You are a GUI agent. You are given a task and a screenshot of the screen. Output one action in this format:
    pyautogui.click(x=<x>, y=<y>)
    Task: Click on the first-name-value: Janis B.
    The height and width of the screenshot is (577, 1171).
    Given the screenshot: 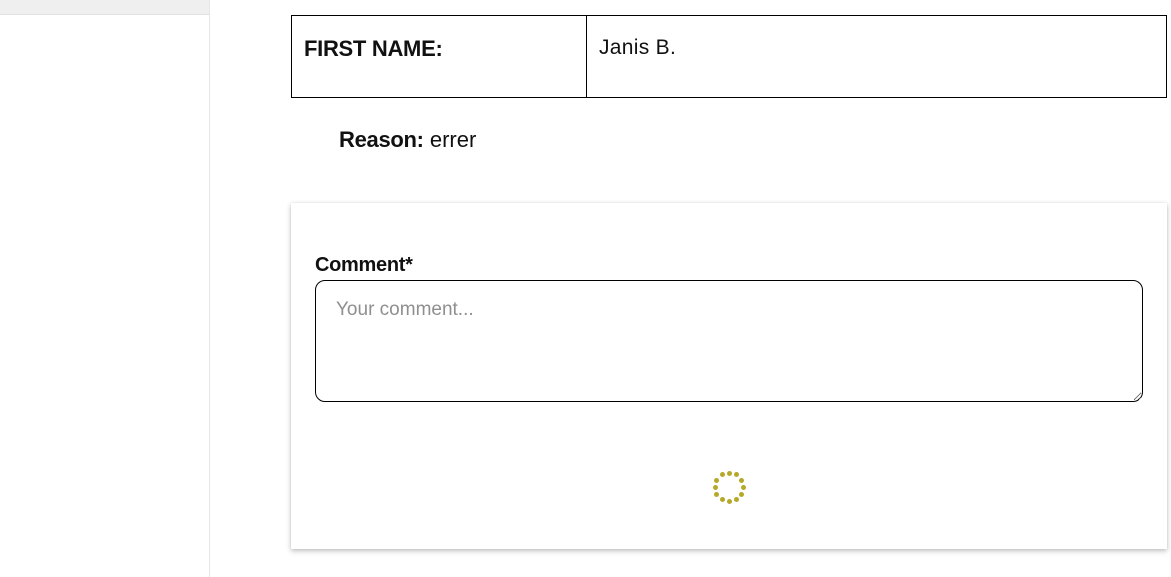 What is the action you would take?
    pyautogui.click(x=638, y=47)
    